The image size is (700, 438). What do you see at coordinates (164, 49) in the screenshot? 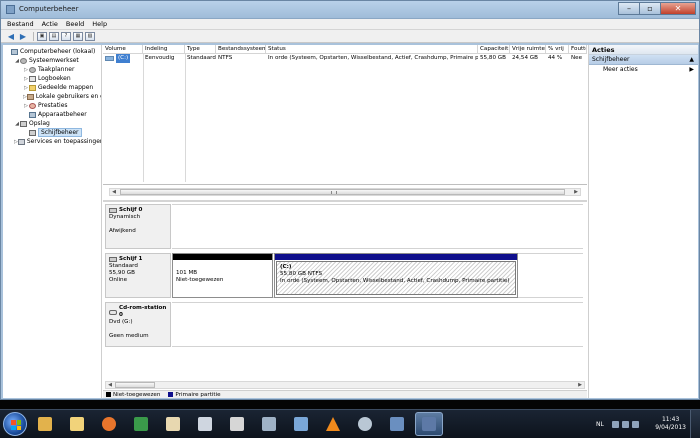
I see `column-header: Indeling` at bounding box center [164, 49].